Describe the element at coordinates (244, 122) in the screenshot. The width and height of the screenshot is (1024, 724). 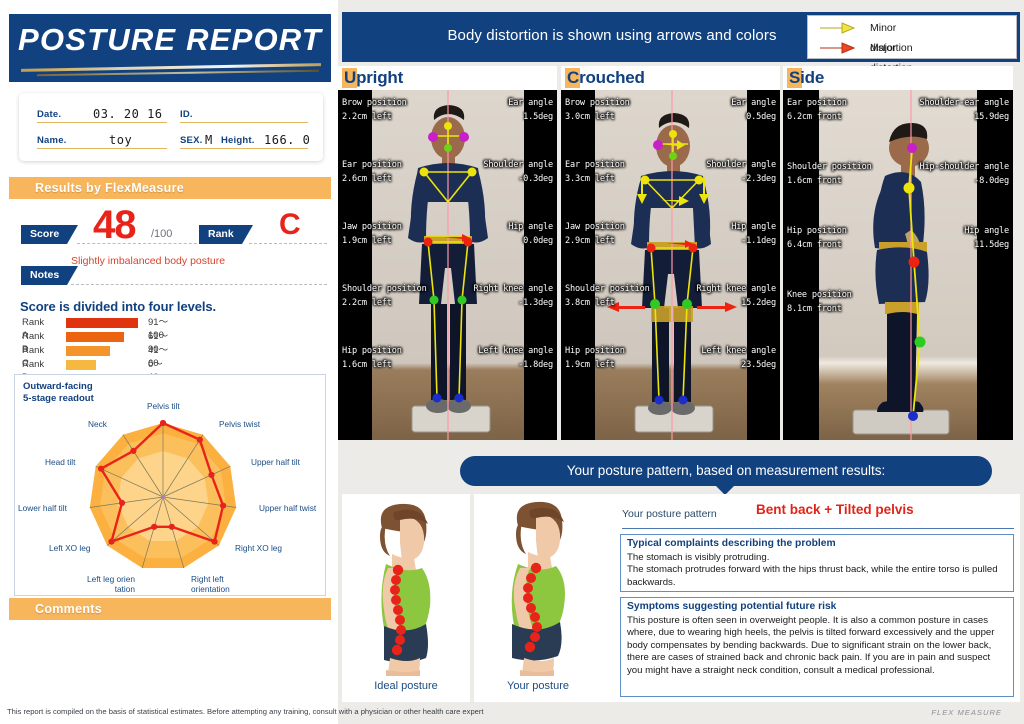
I see `id-underline` at that location.